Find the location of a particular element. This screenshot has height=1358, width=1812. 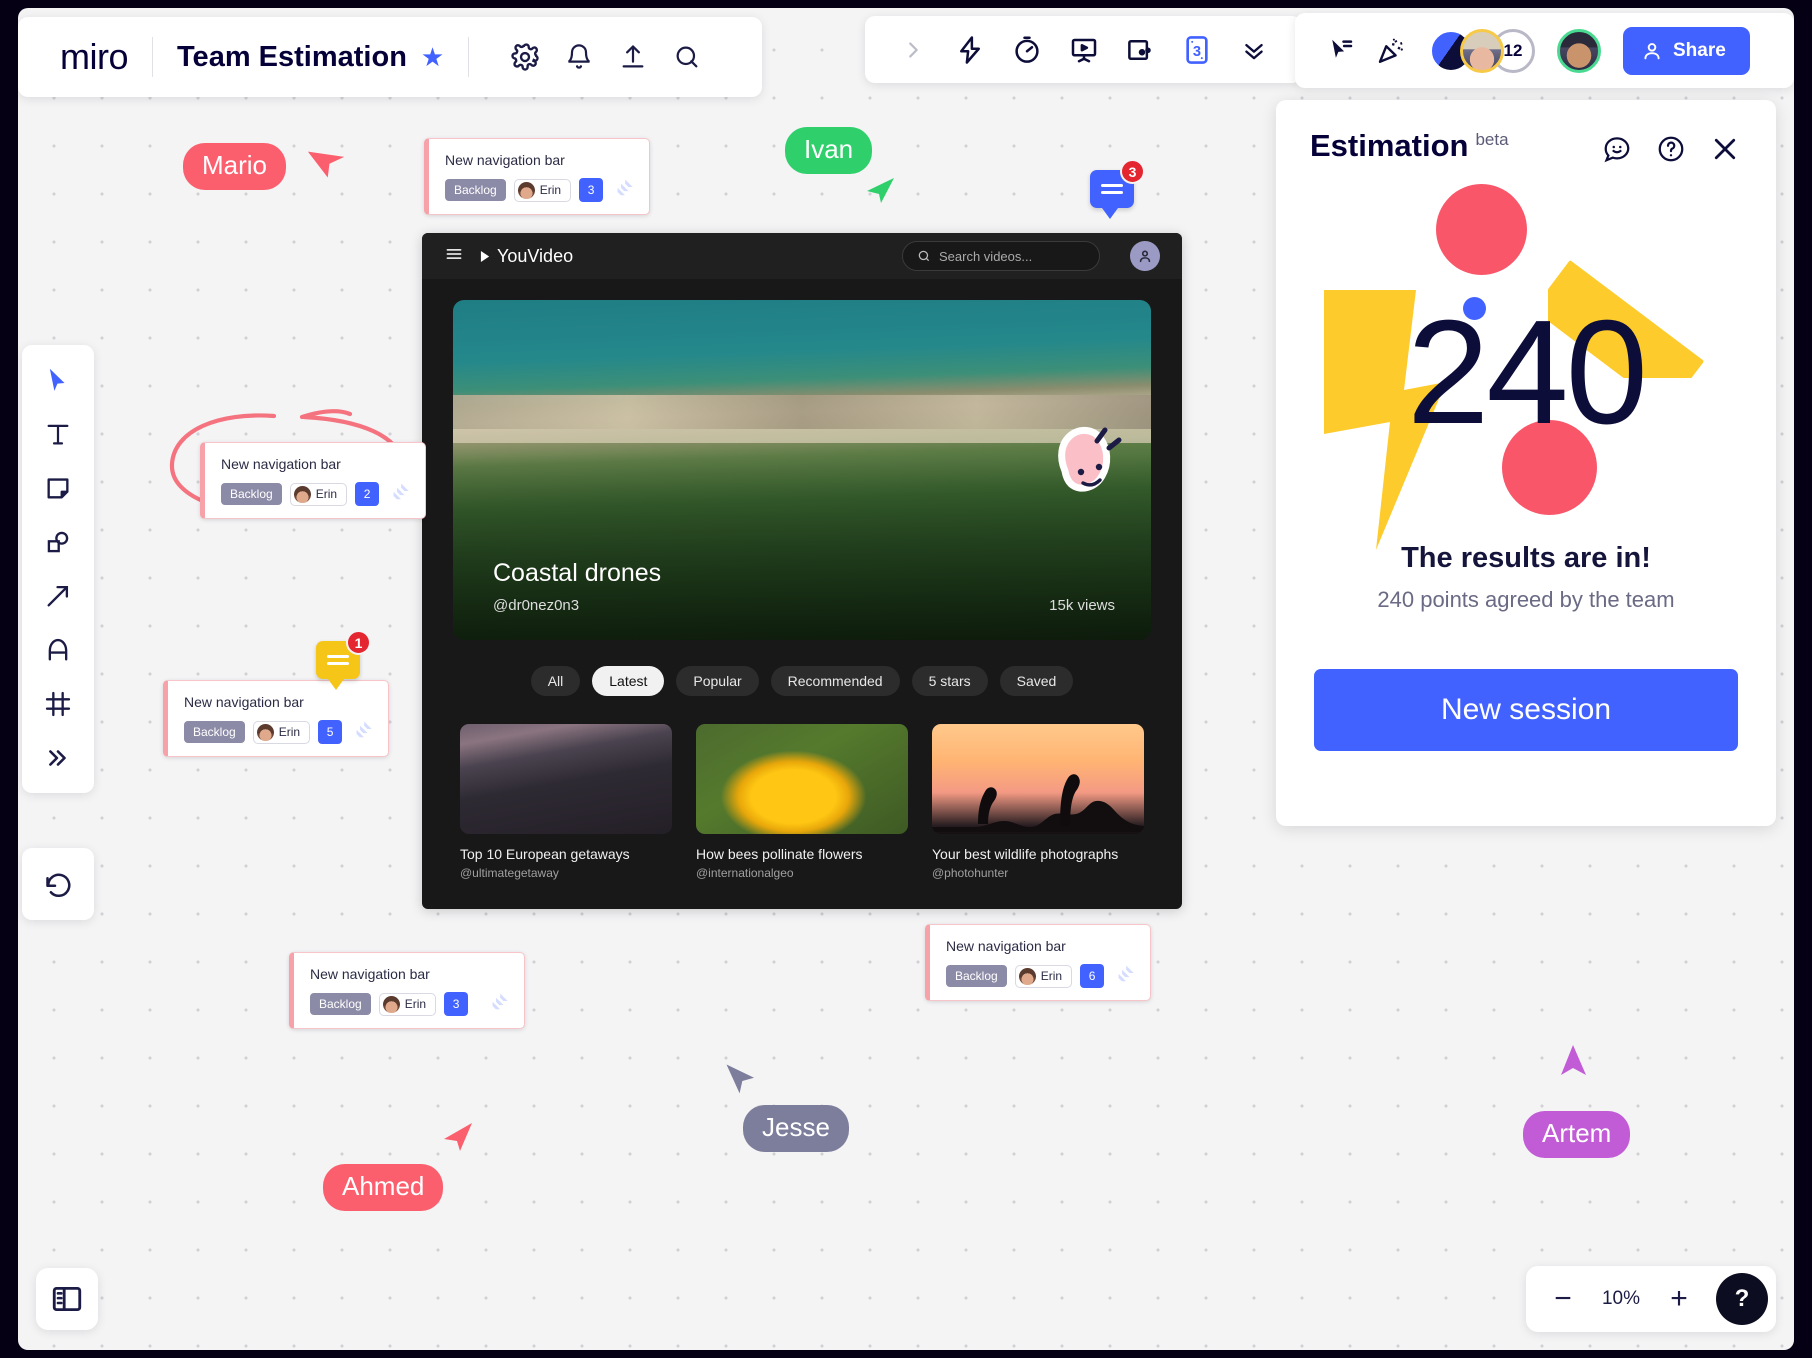

ok-hand-sticker is located at coordinates (1080, 462).